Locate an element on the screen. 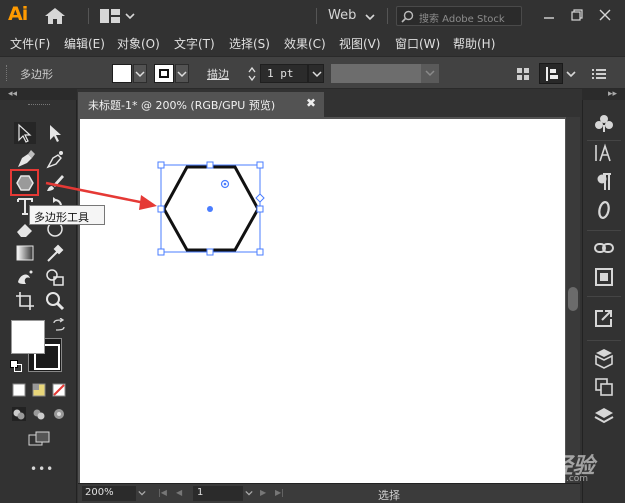  draw-normal-icon is located at coordinates (19, 414).